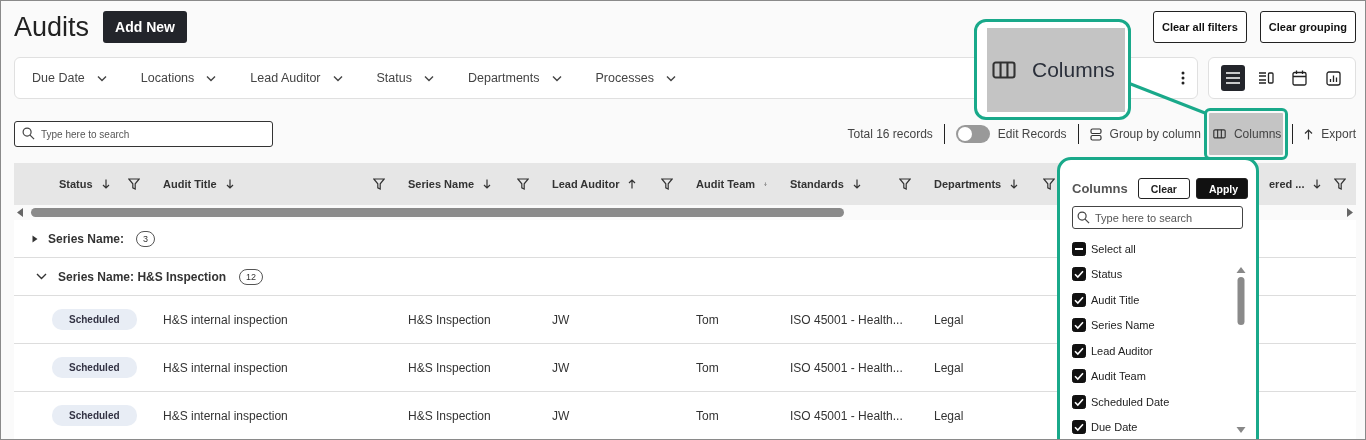 Image resolution: width=1366 pixels, height=440 pixels. Describe the element at coordinates (178, 78) in the screenshot. I see `filter-dropdown: Locations` at that location.